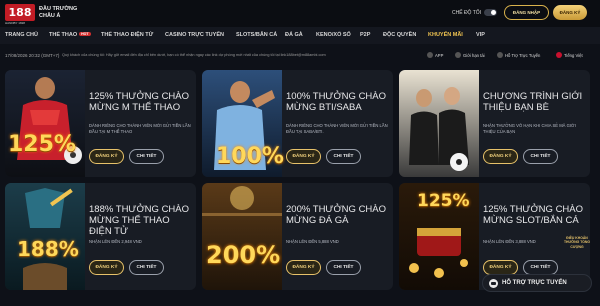  I want to click on promo-description: NHẬN LÊN ĐẾN 2,948 VND, so click(115, 241).